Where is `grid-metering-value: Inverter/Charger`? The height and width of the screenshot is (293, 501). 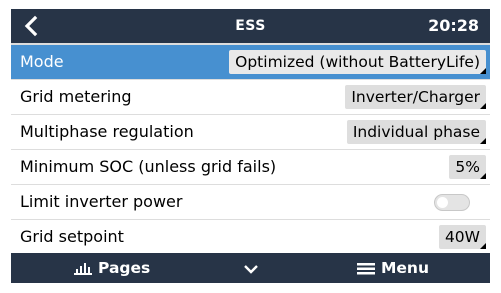 grid-metering-value: Inverter/Charger is located at coordinates (415, 97).